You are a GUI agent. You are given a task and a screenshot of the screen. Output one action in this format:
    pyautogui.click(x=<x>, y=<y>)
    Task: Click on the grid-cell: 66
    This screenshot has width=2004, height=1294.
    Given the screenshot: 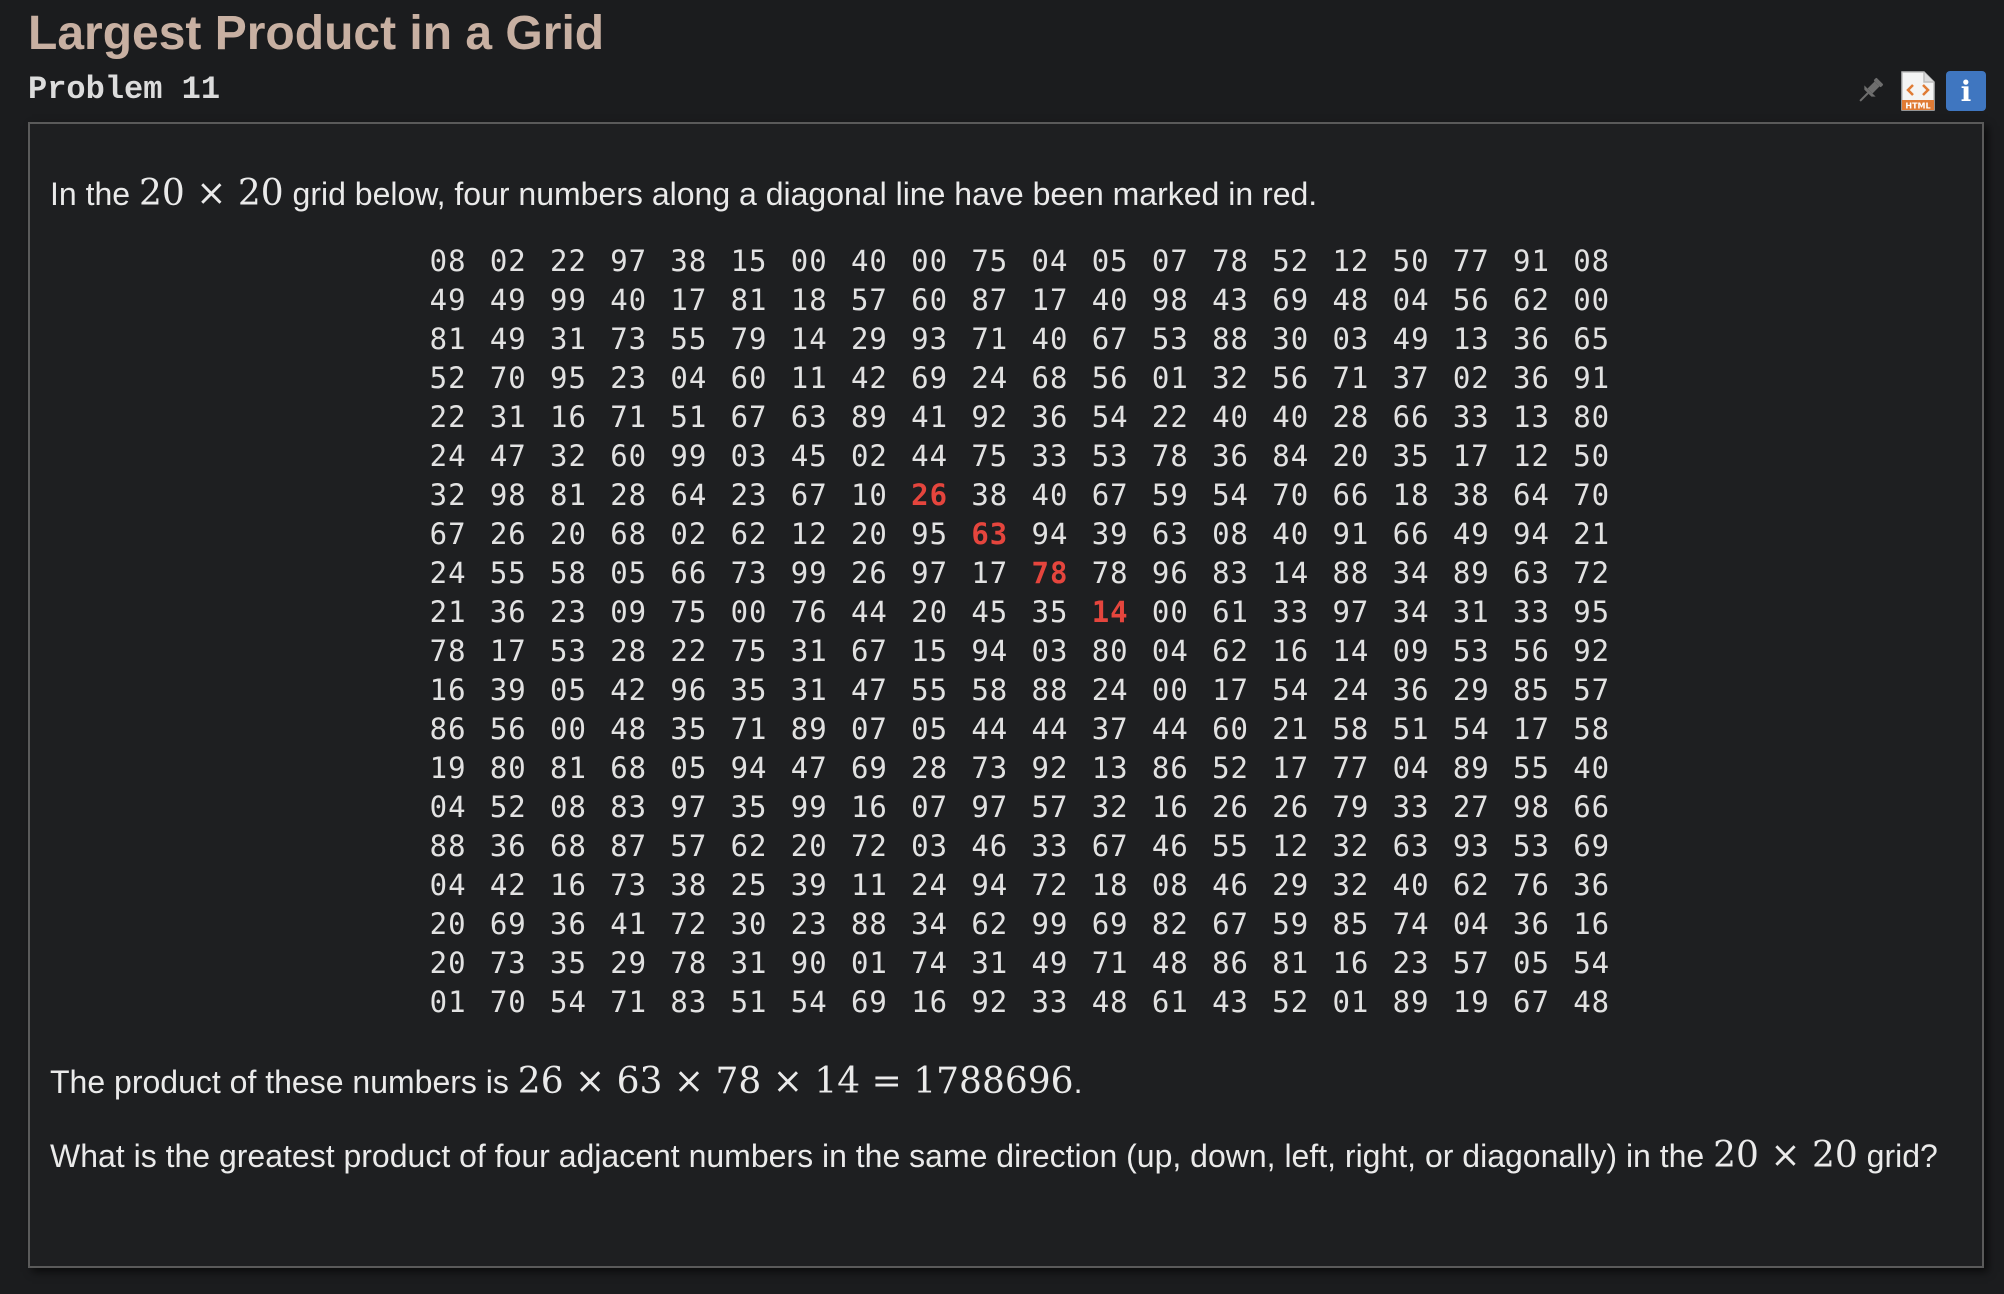 What is the action you would take?
    pyautogui.click(x=689, y=573)
    